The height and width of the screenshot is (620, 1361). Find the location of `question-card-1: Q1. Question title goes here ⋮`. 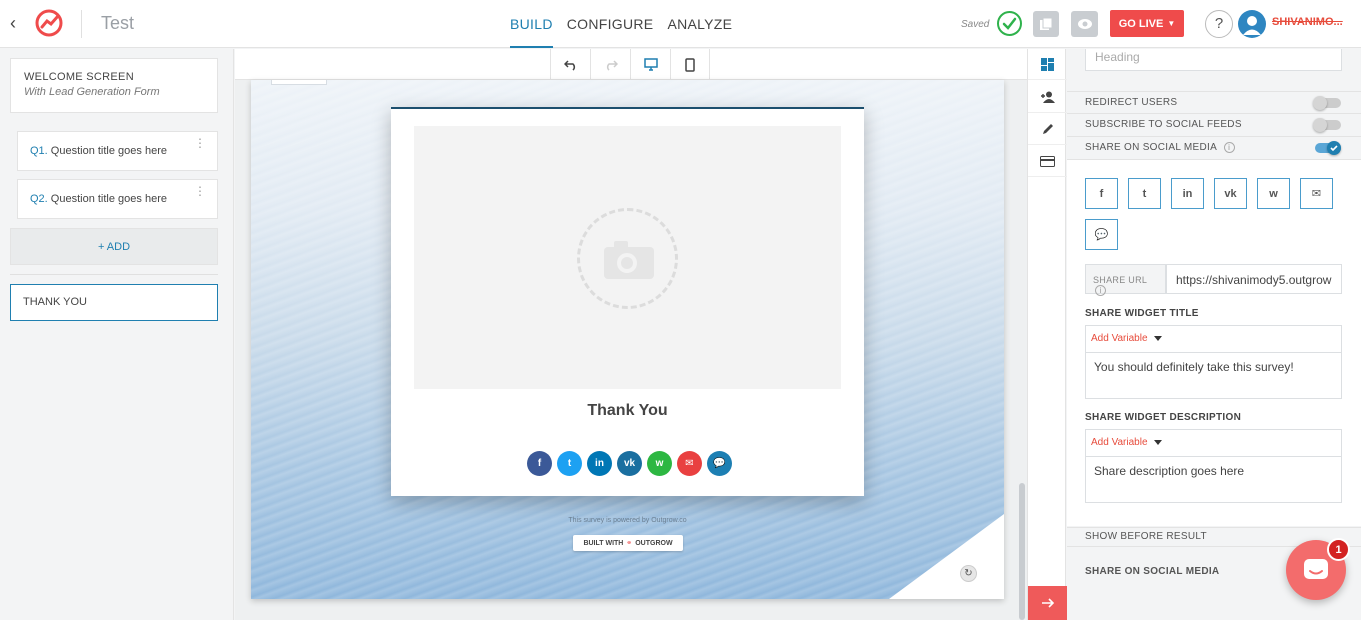

question-card-1: Q1. Question title goes here ⋮ is located at coordinates (117, 151).